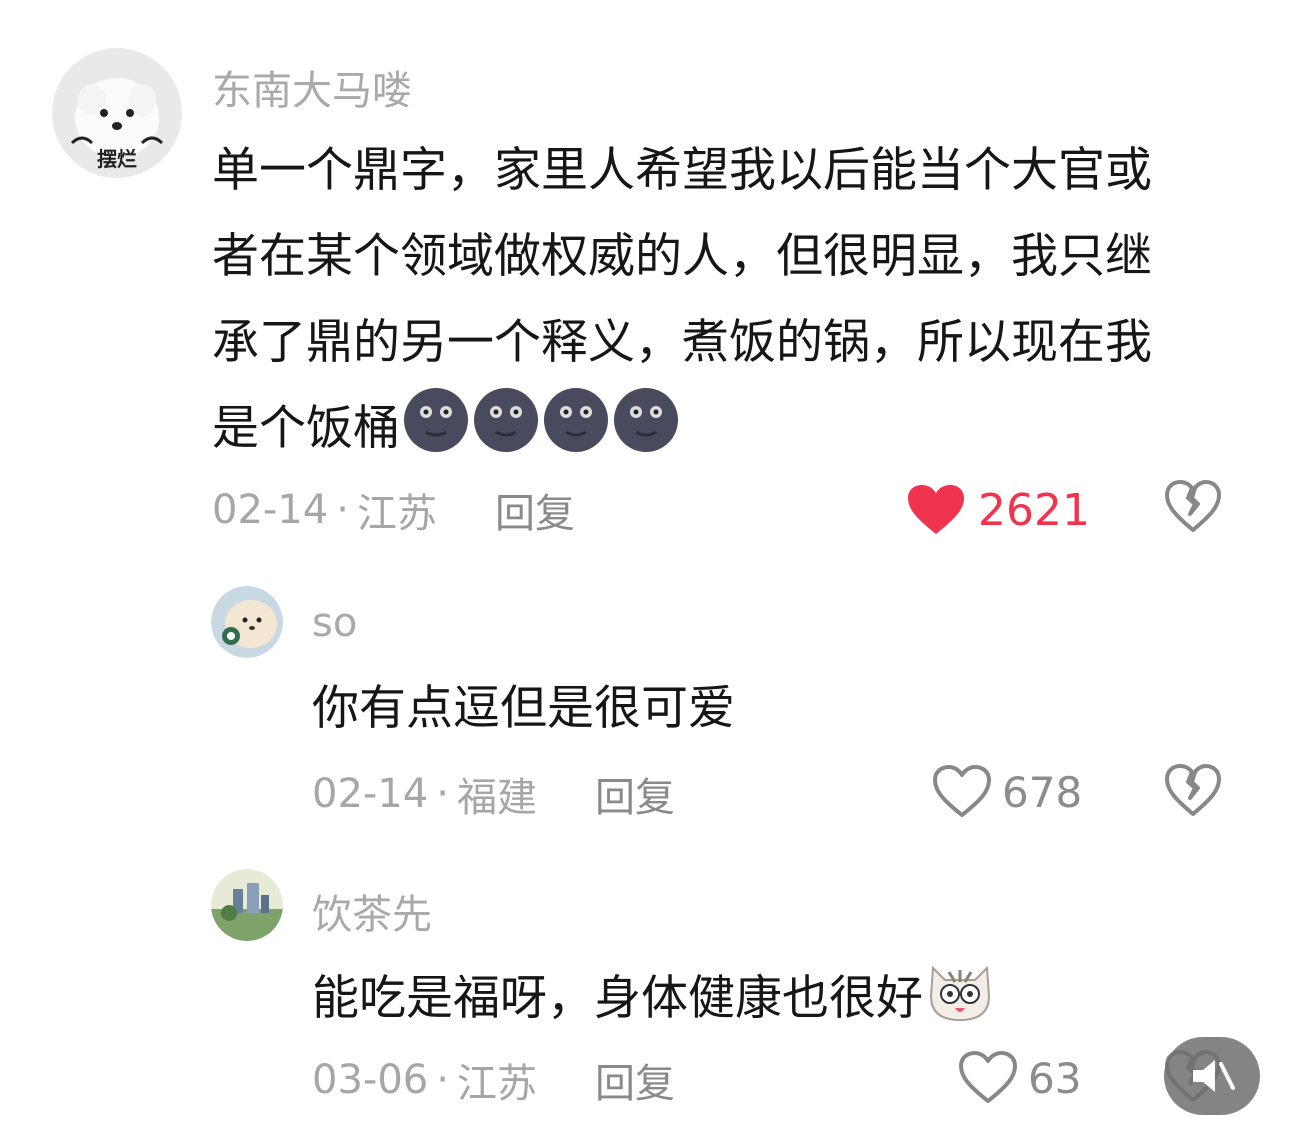 The image size is (1290, 1136). Describe the element at coordinates (1055, 1078) in the screenshot. I see `like-count: 63` at that location.